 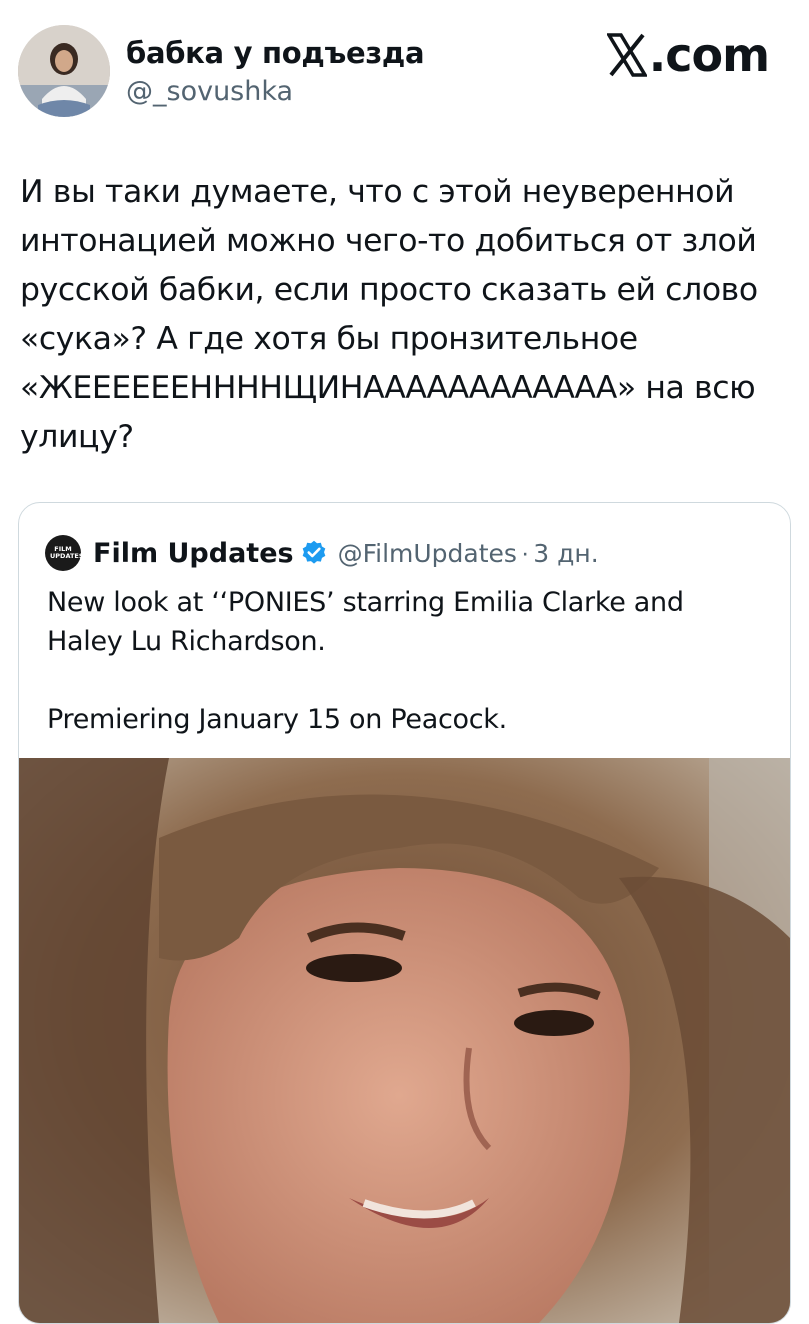 I want to click on film-updates-avatar: FILM UPDATES, so click(x=64, y=553).